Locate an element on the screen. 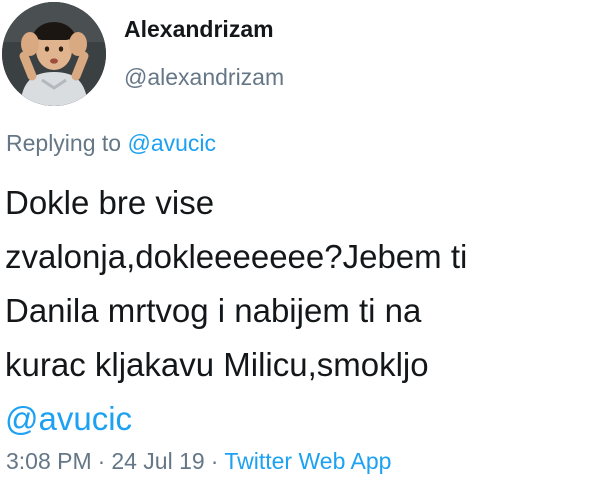 This screenshot has width=600, height=485. avatar is located at coordinates (54, 54).